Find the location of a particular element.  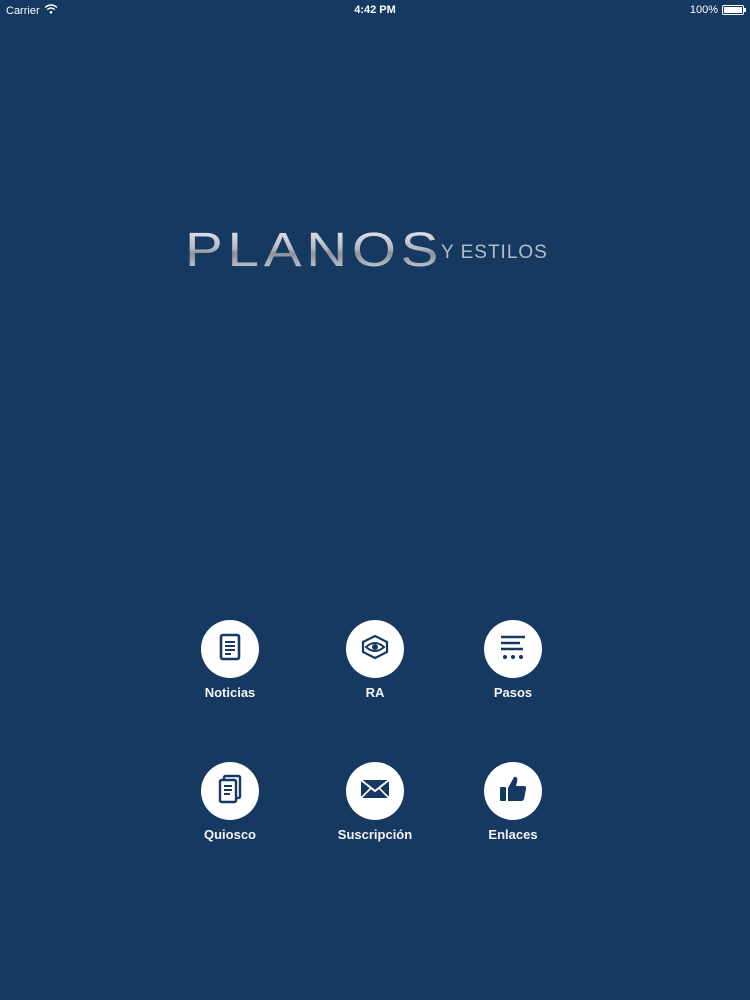

menu-item-quiosco: Quiosco is located at coordinates (230, 802).